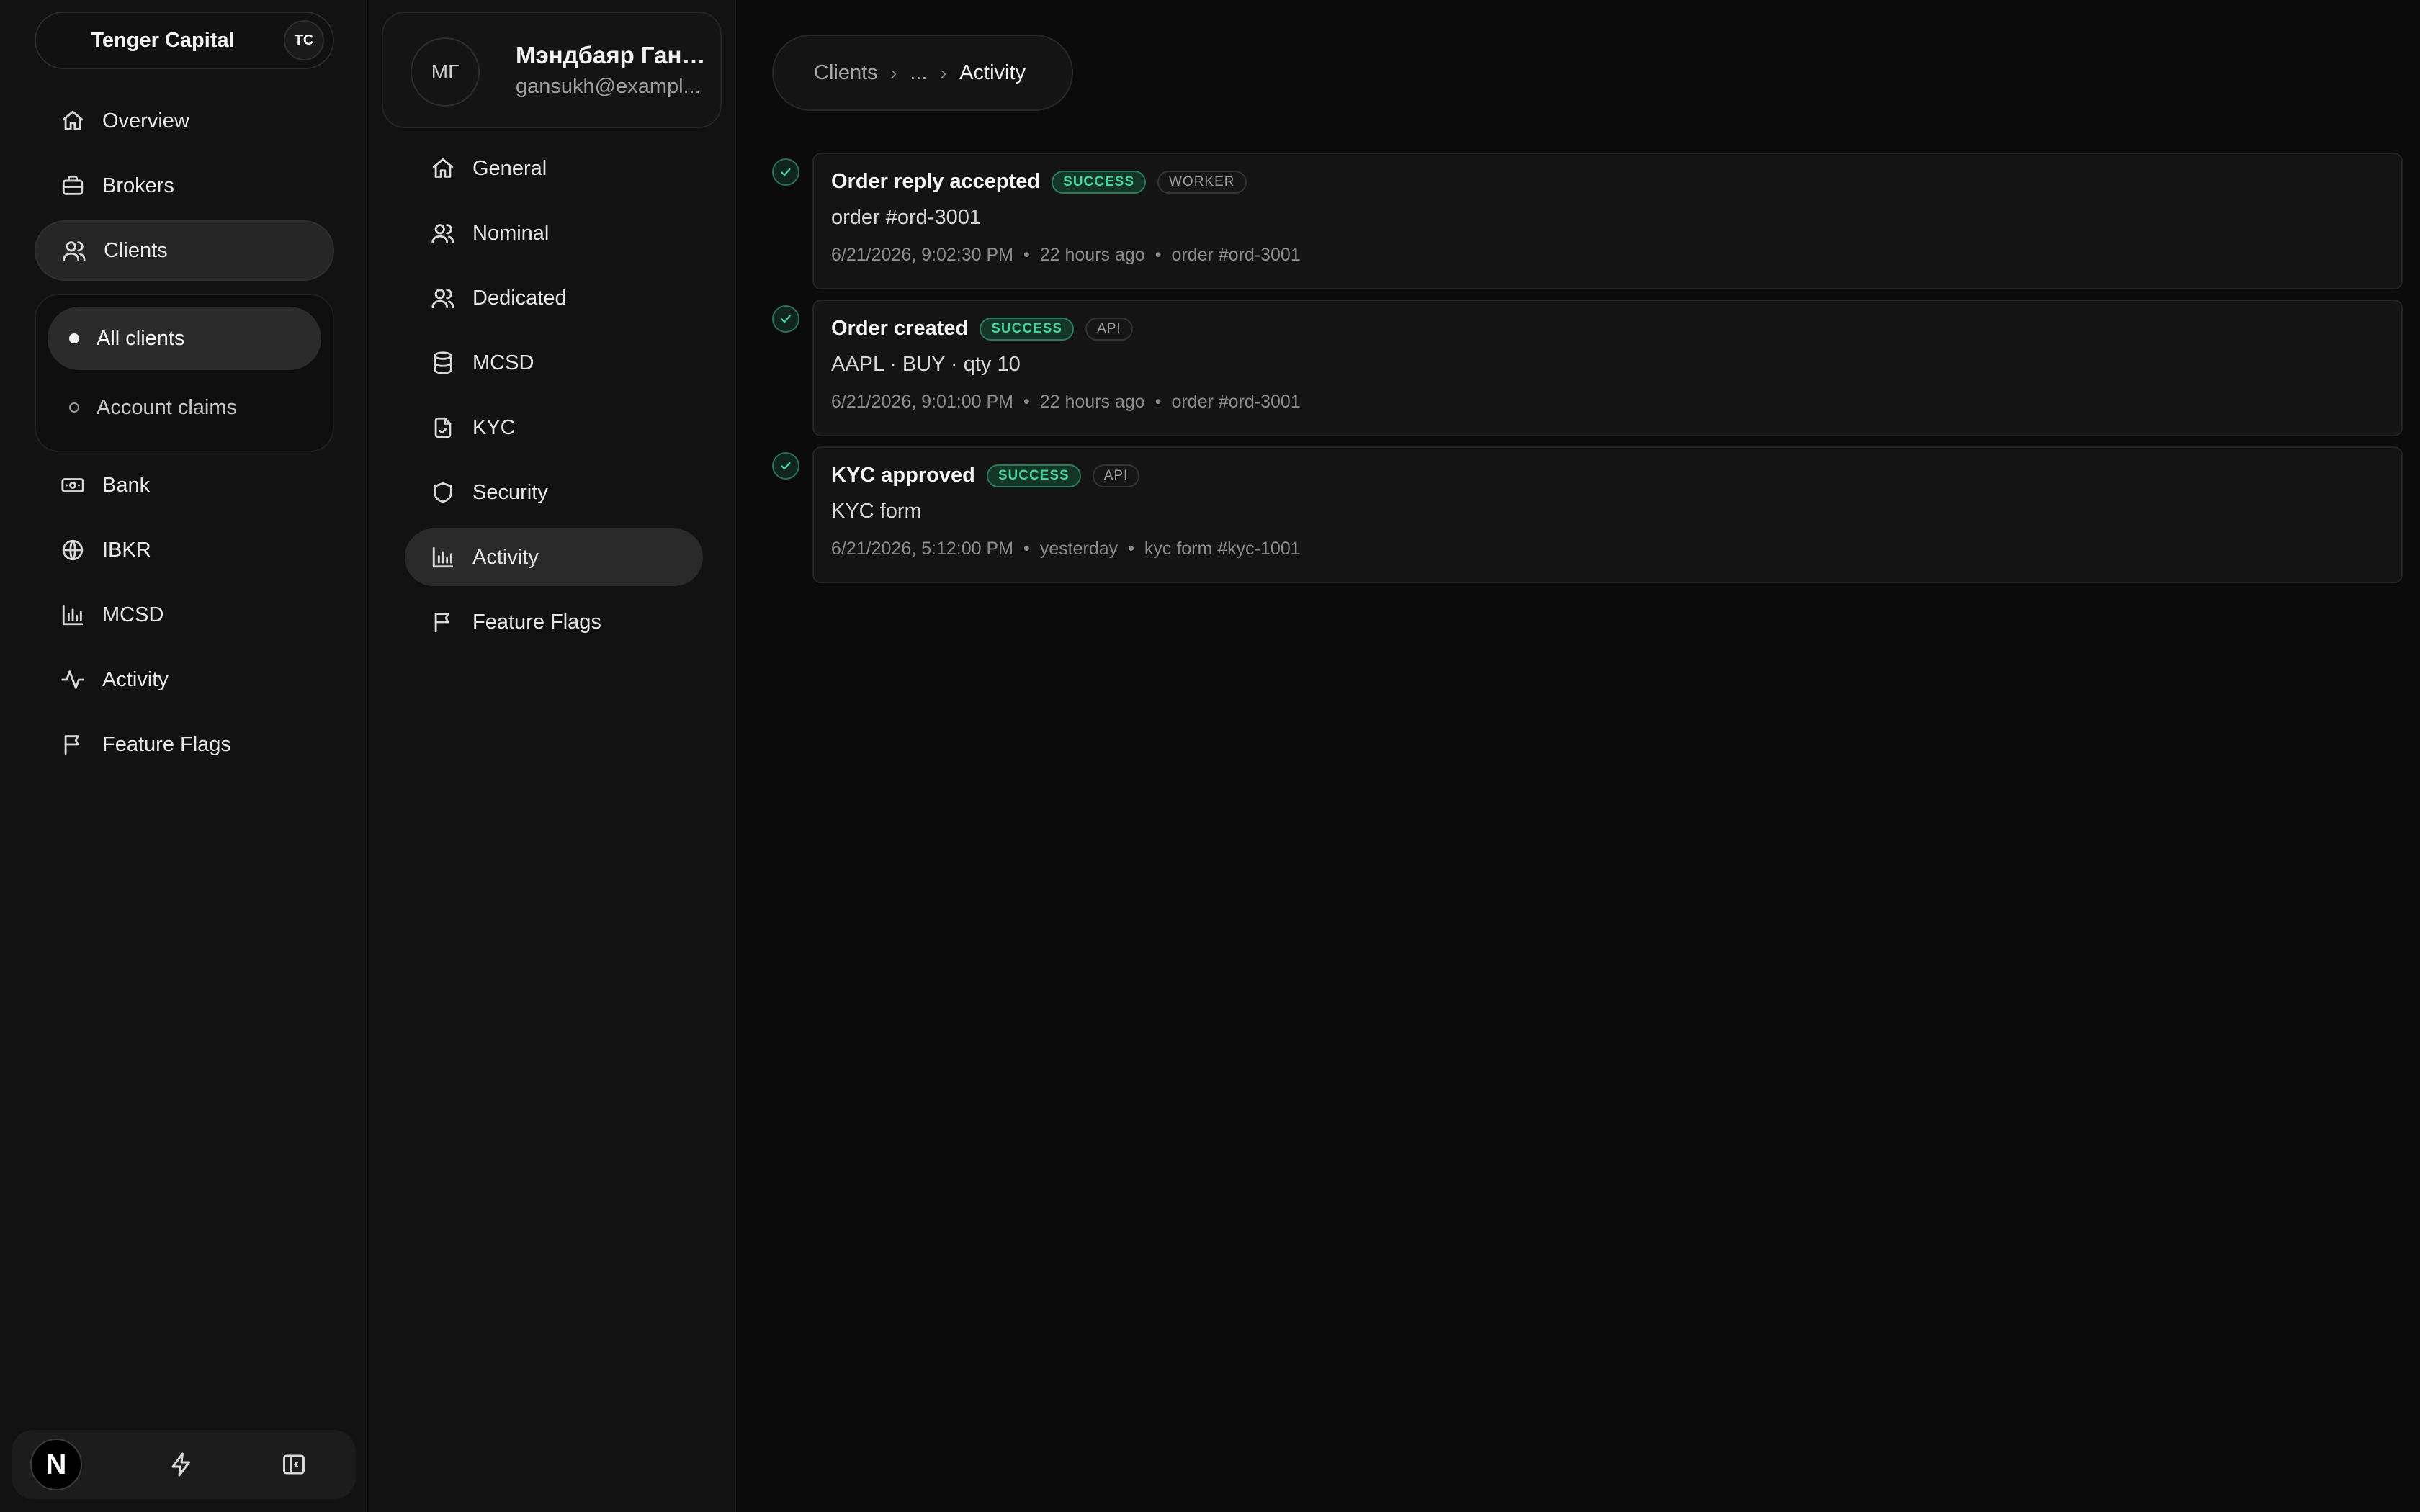 The image size is (2420, 1512). What do you see at coordinates (138, 185) in the screenshot?
I see `sidebar-item-label: Brokers` at bounding box center [138, 185].